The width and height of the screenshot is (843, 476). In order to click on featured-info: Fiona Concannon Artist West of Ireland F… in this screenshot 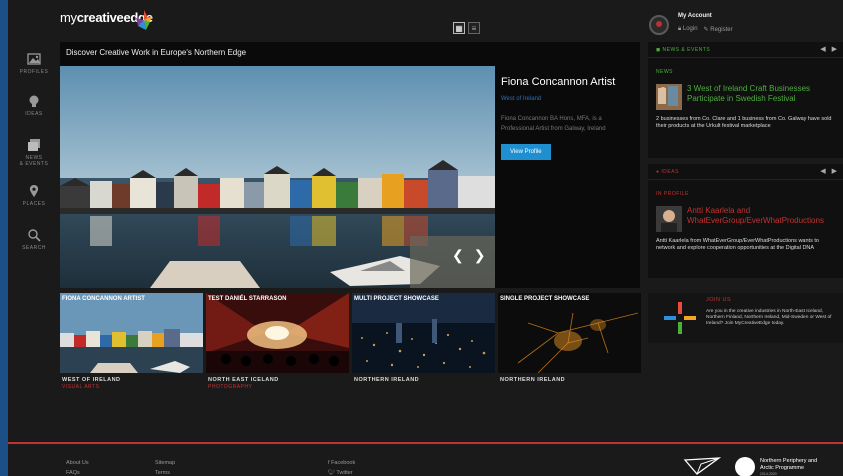, I will do `click(568, 118)`.